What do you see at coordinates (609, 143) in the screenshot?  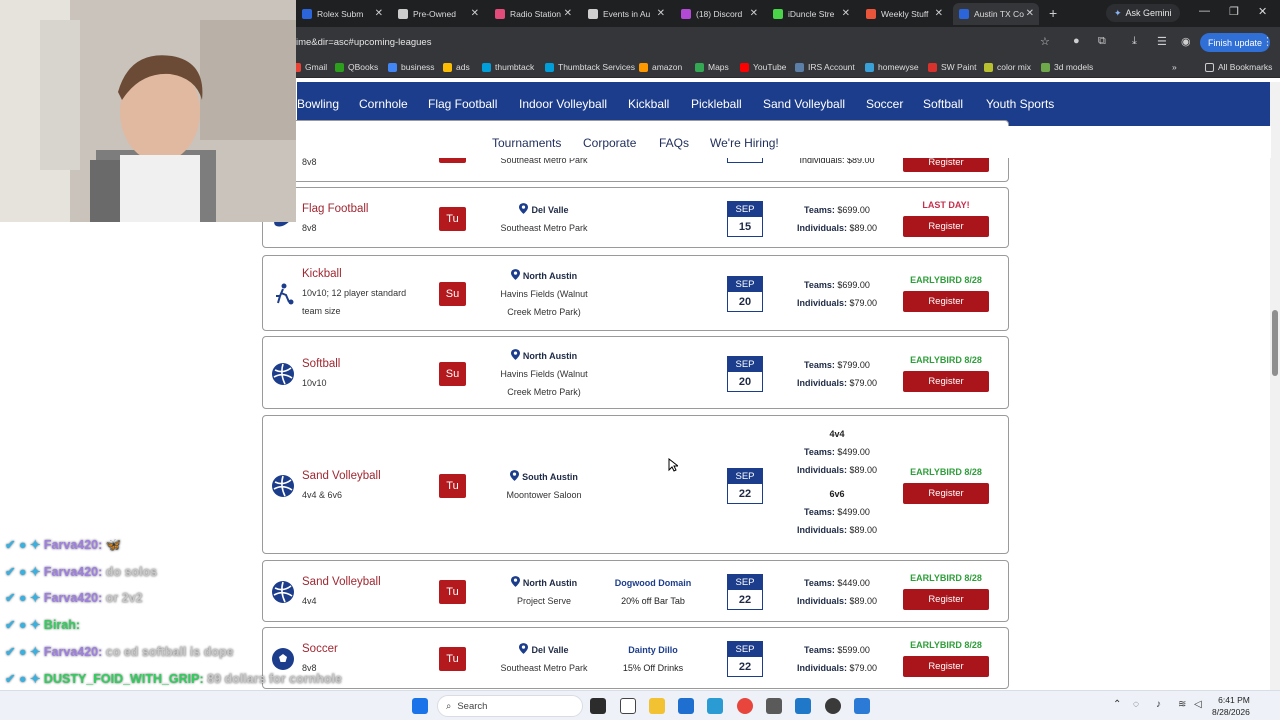 I see `subnav-item: Corporate` at bounding box center [609, 143].